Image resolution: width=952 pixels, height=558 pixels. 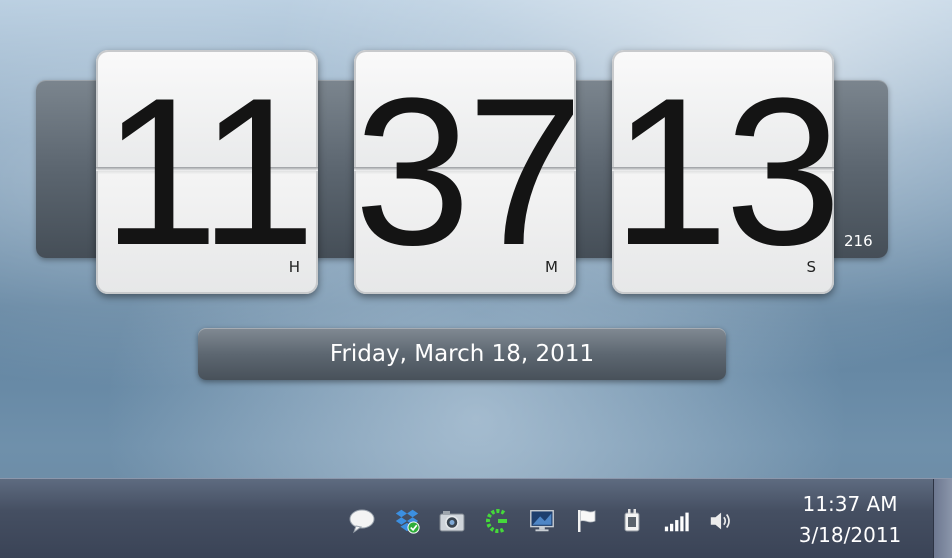 I want to click on seconds-unit-label: S, so click(x=811, y=267).